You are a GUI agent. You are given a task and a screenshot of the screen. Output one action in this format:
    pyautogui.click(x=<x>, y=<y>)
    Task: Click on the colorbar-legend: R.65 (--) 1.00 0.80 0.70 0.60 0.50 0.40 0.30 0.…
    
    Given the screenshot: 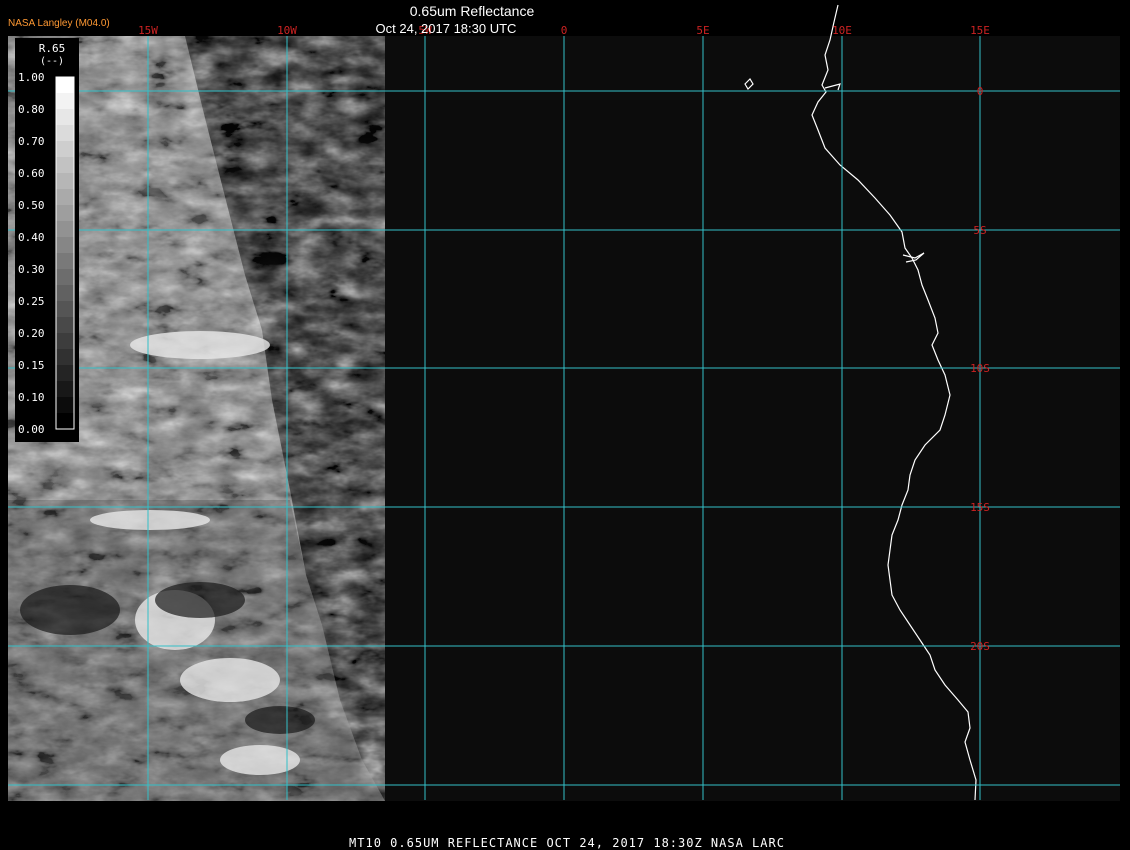 What is the action you would take?
    pyautogui.click(x=47, y=240)
    